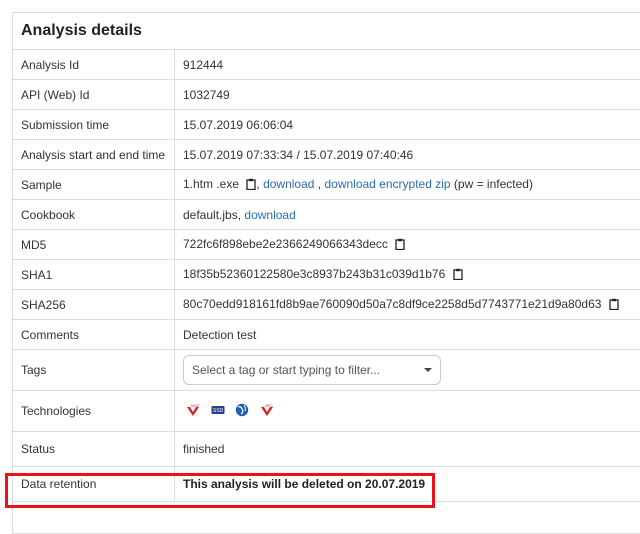  Describe the element at coordinates (387, 184) in the screenshot. I see `sample-download-encrypted-link: download encrypted zip` at that location.